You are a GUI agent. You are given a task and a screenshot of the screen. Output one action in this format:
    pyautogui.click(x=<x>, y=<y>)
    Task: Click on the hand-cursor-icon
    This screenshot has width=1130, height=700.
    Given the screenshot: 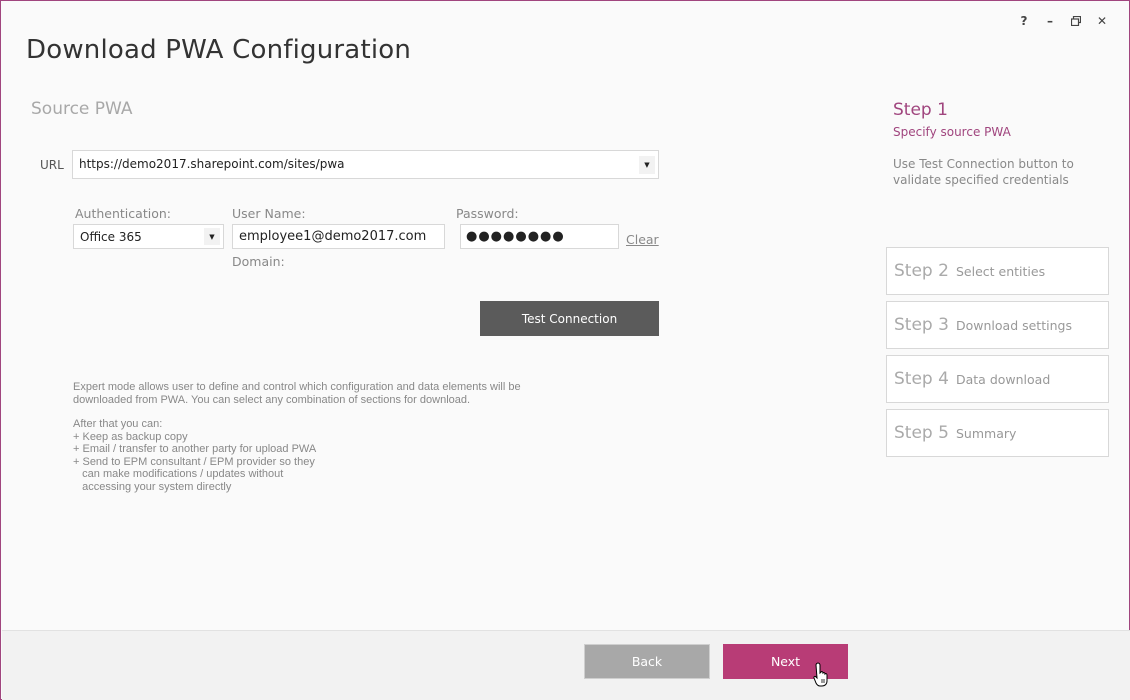 What is the action you would take?
    pyautogui.click(x=820, y=674)
    